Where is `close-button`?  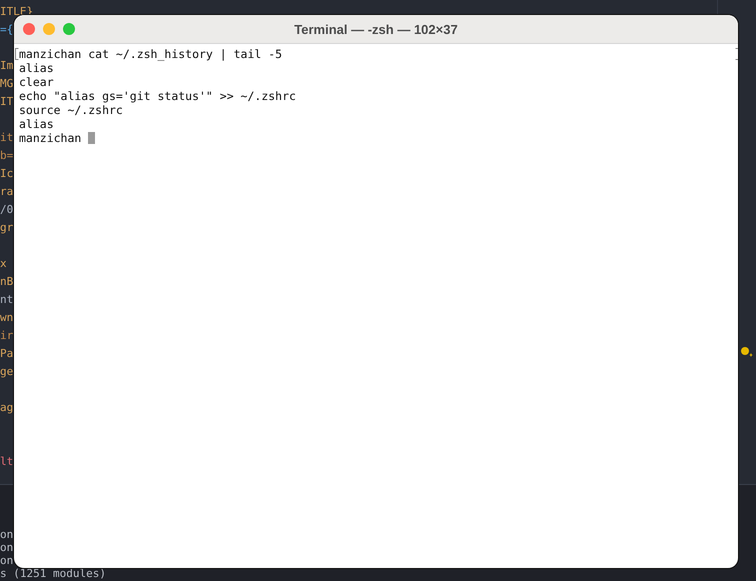 close-button is located at coordinates (29, 29).